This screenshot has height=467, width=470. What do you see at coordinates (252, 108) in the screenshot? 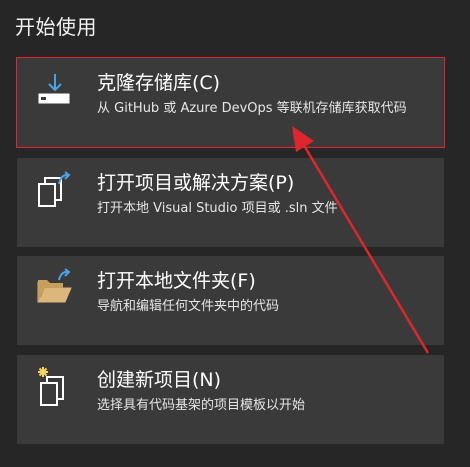
I see `clone-repository-desc: 从 GitHub 或 Azure DevOps 等联机存储库获取代码` at bounding box center [252, 108].